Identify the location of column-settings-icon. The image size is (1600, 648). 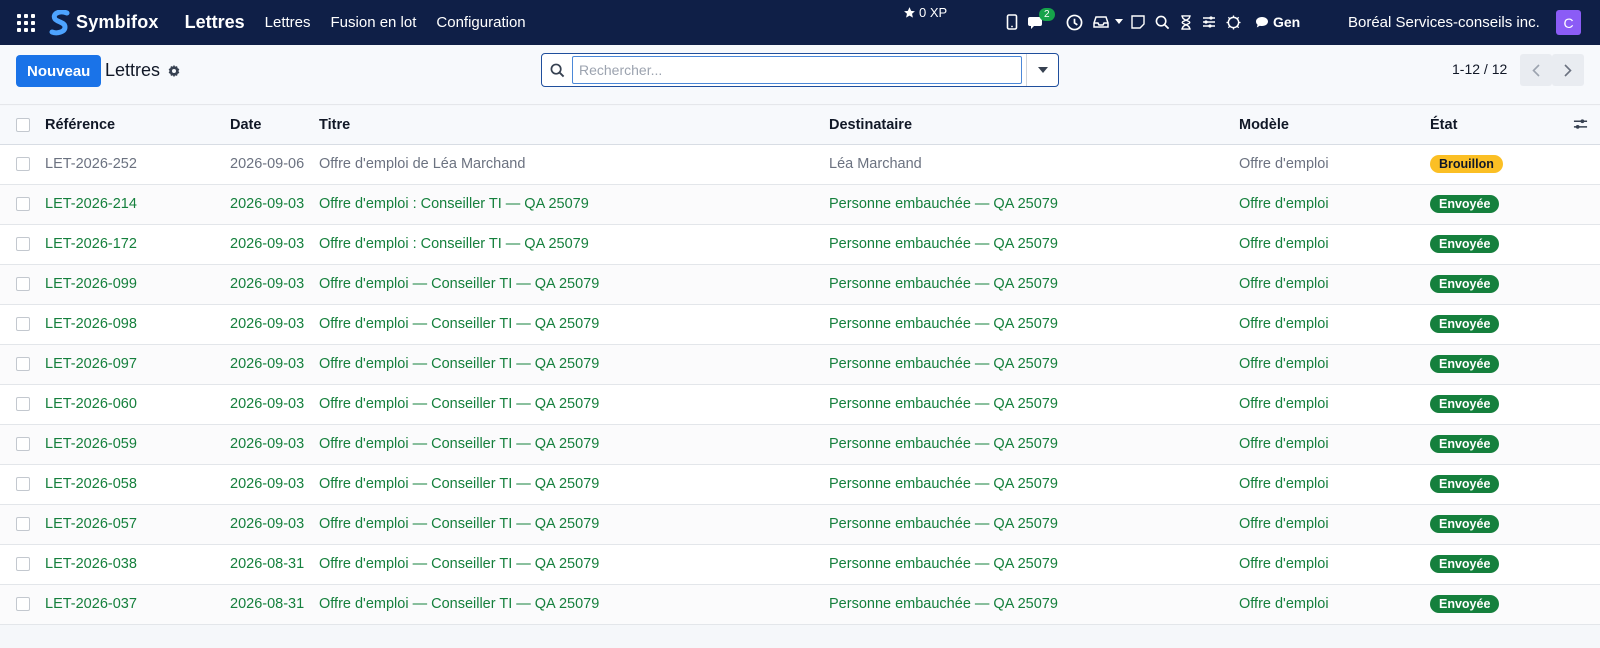
(1580, 126).